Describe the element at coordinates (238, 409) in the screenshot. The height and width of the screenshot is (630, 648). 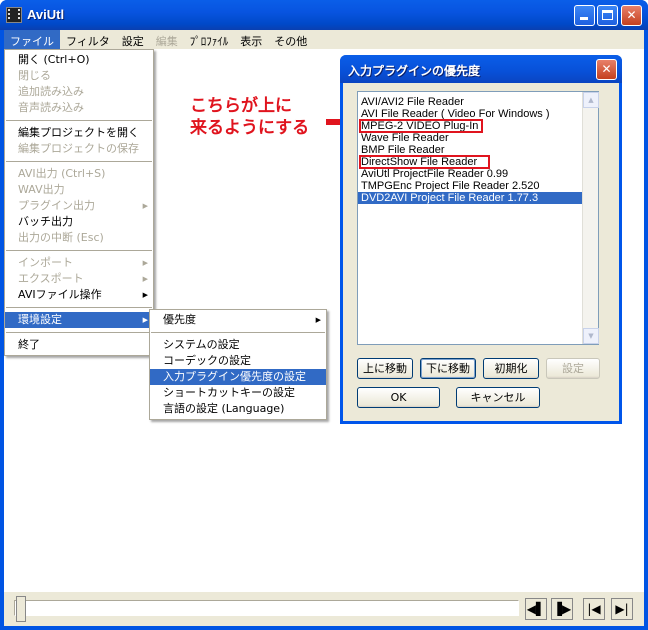
I see `menu-language-settings: 言語の設定 (Language)` at that location.